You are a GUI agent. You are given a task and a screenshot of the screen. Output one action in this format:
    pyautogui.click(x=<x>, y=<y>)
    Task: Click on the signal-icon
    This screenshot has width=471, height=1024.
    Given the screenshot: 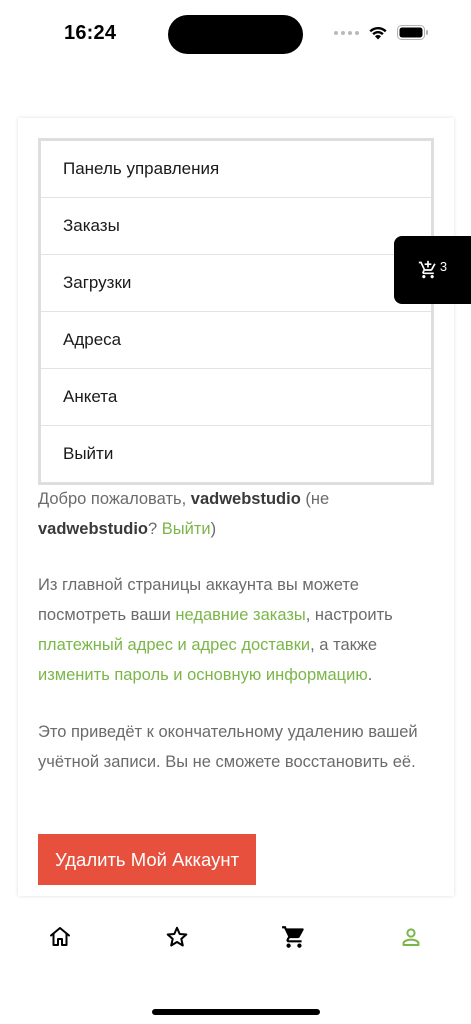 What is the action you would take?
    pyautogui.click(x=346, y=32)
    